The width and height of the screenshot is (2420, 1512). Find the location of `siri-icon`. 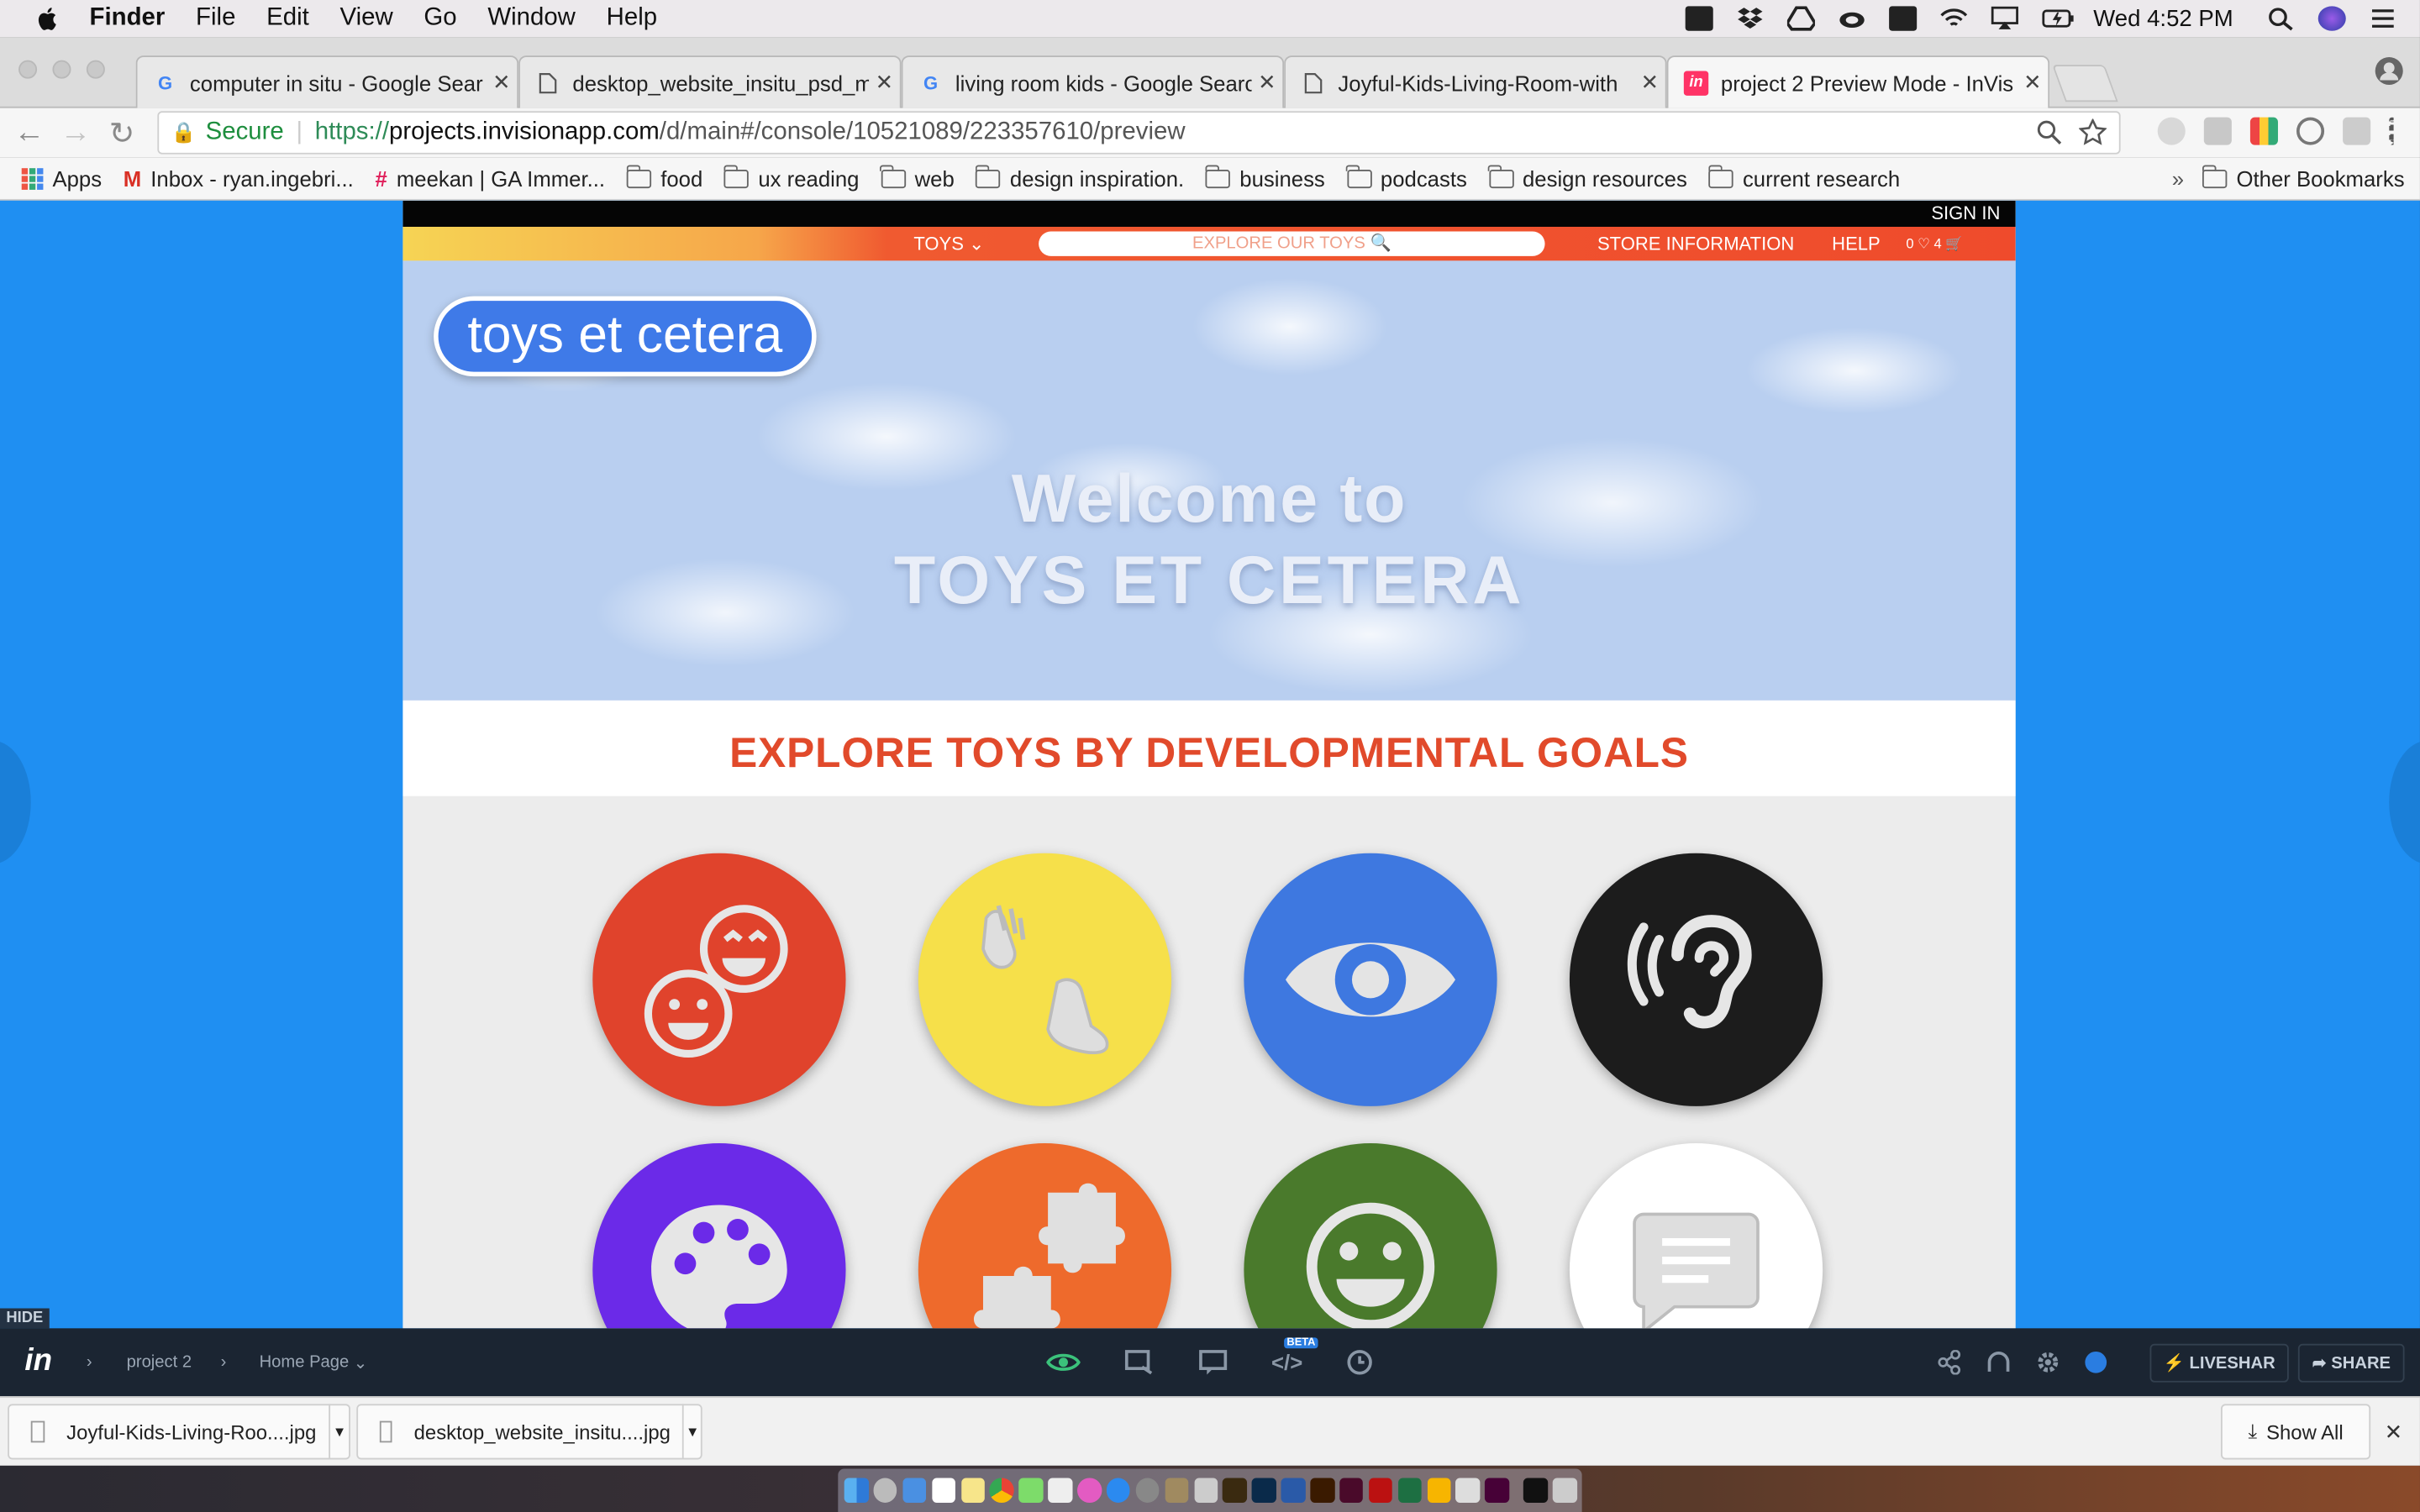

siri-icon is located at coordinates (2331, 18).